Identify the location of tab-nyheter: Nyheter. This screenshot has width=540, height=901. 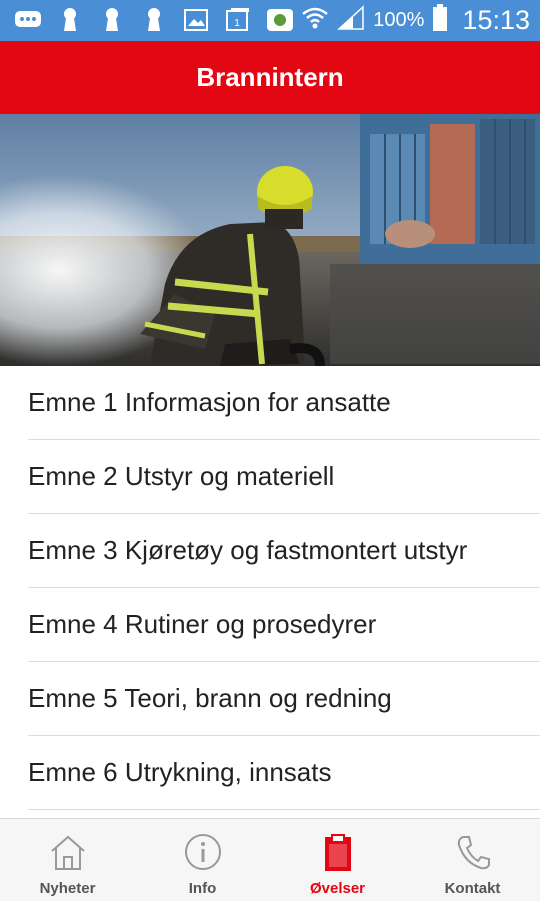
(67, 860).